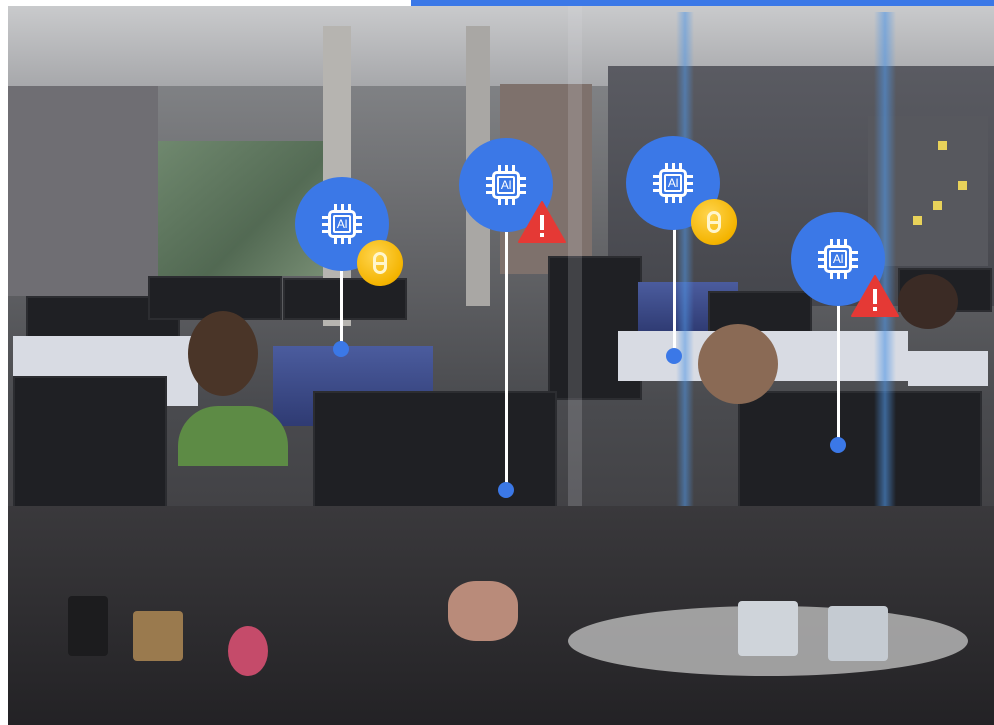 The width and height of the screenshot is (994, 725). I want to click on back-wall-left, so click(83, 191).